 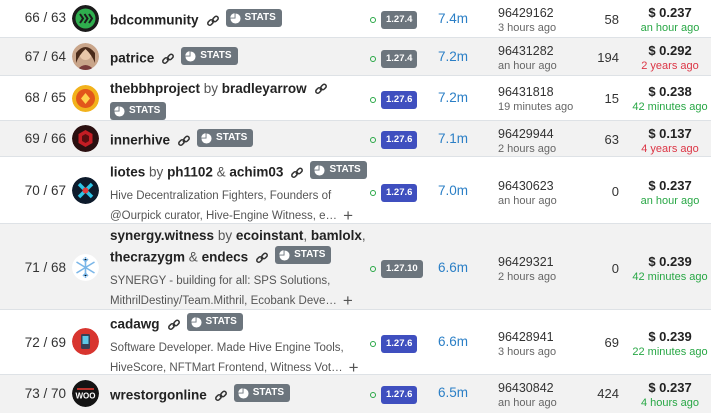 I want to click on rank: 72 / 69, so click(x=45, y=342).